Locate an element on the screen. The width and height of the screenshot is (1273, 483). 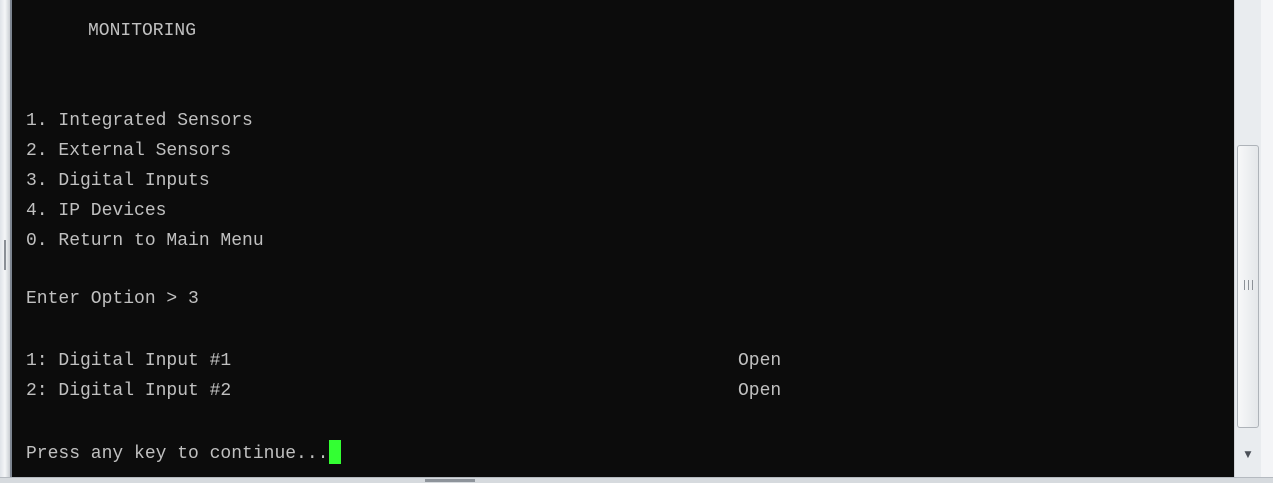
vertical-scrollbar: ▼ is located at coordinates (1247, 238).